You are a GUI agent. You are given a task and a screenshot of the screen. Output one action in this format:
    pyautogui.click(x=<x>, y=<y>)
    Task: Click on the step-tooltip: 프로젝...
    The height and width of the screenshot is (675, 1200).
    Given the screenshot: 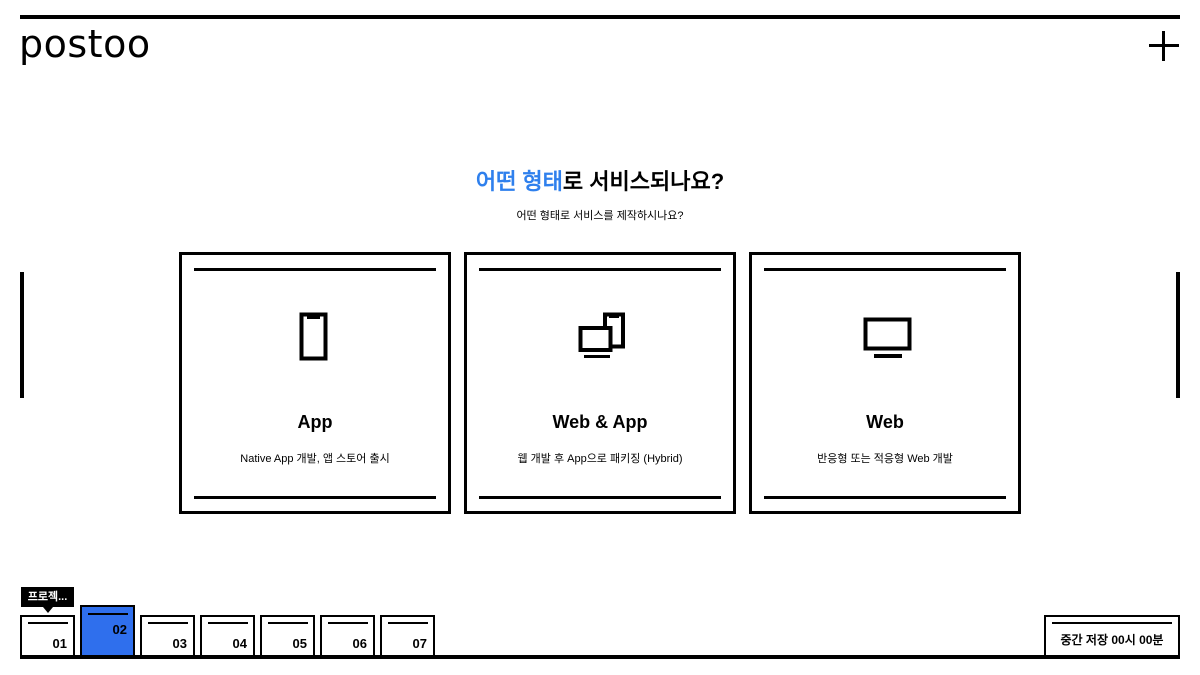 What is the action you would take?
    pyautogui.click(x=47, y=600)
    